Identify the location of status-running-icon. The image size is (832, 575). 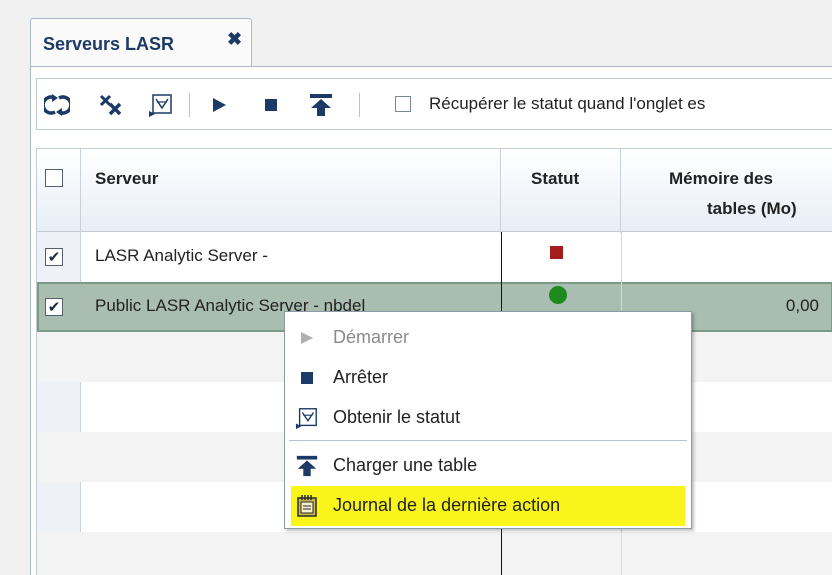
(558, 295).